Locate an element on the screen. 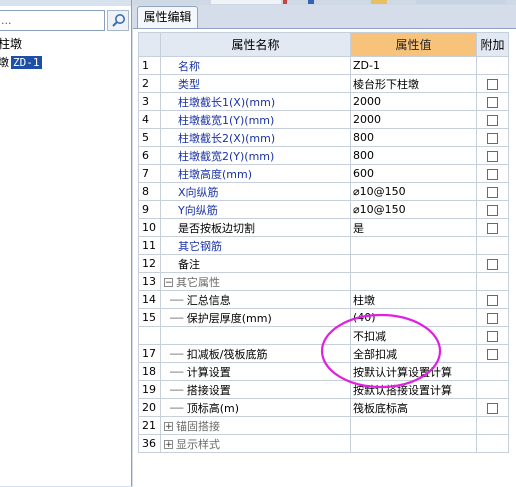 The width and height of the screenshot is (516, 487). table-row: 20 ── 顶标高(m) 筏板底标高 is located at coordinates (323, 407).